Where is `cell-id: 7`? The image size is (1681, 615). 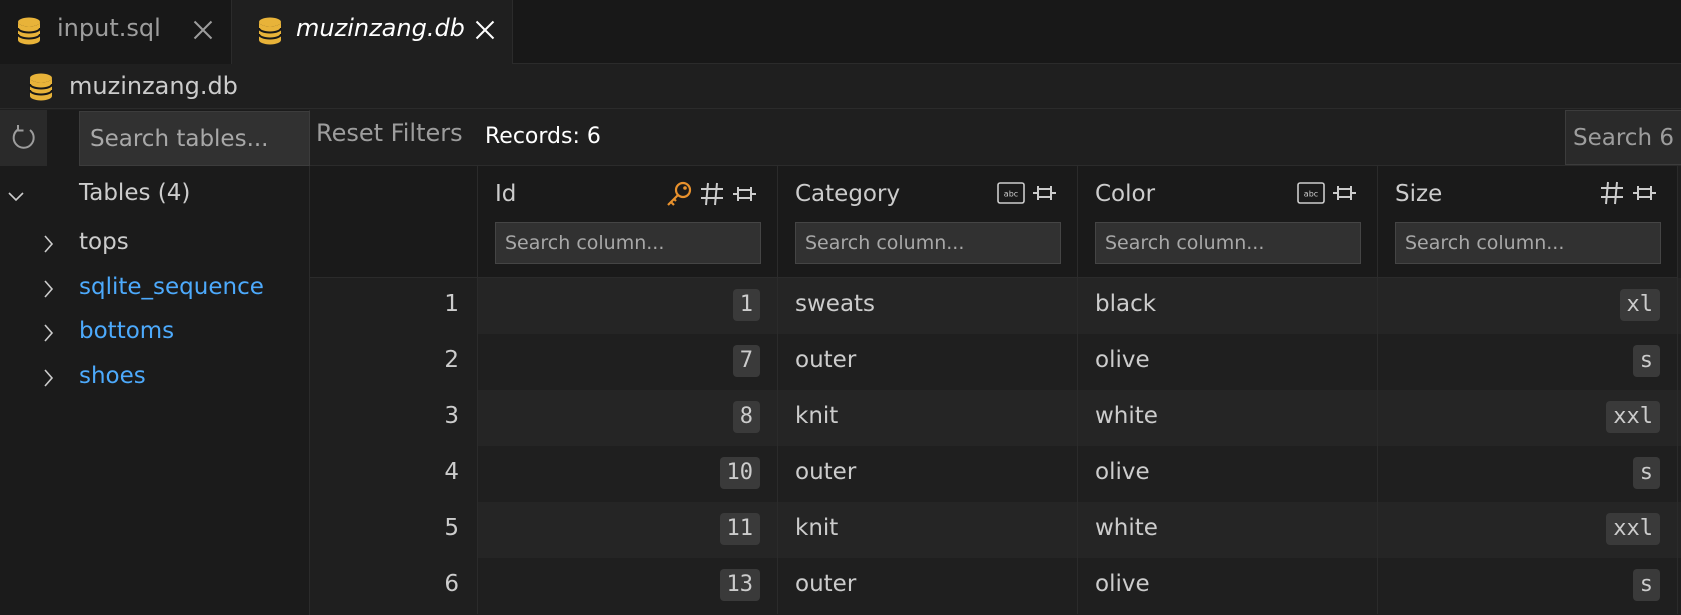
cell-id: 7 is located at coordinates (628, 362).